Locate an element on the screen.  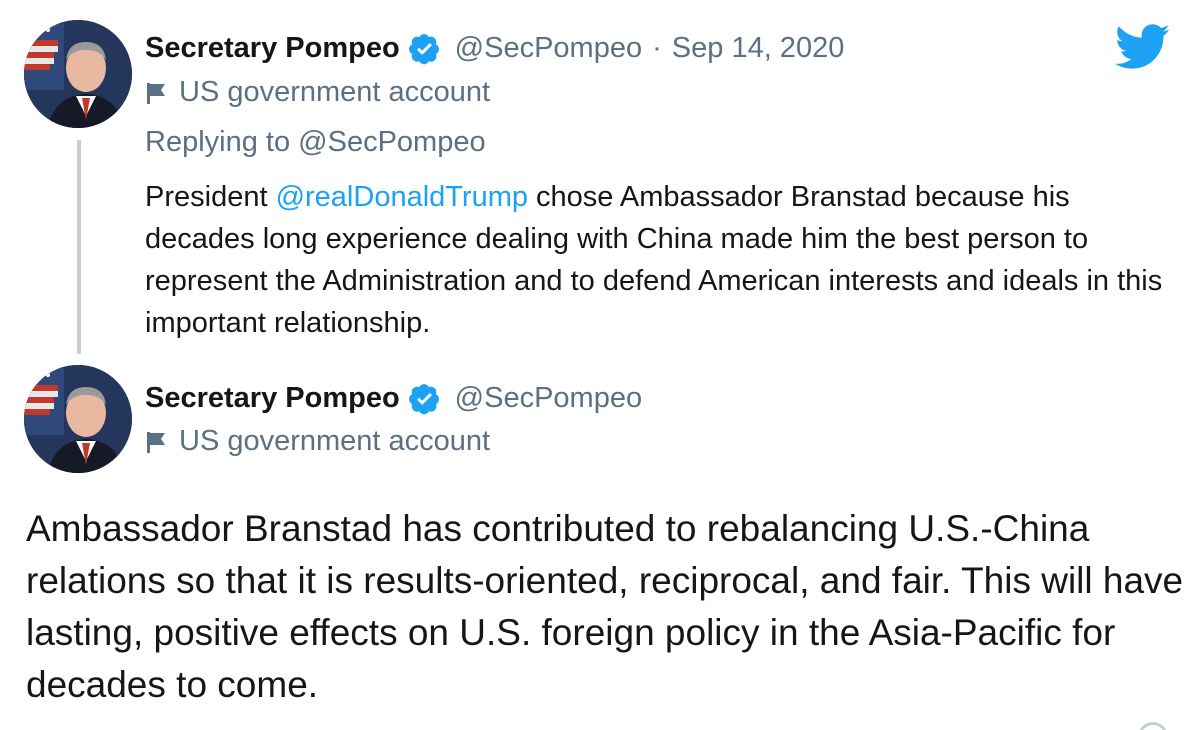
info-icon is located at coordinates (1153, 726).